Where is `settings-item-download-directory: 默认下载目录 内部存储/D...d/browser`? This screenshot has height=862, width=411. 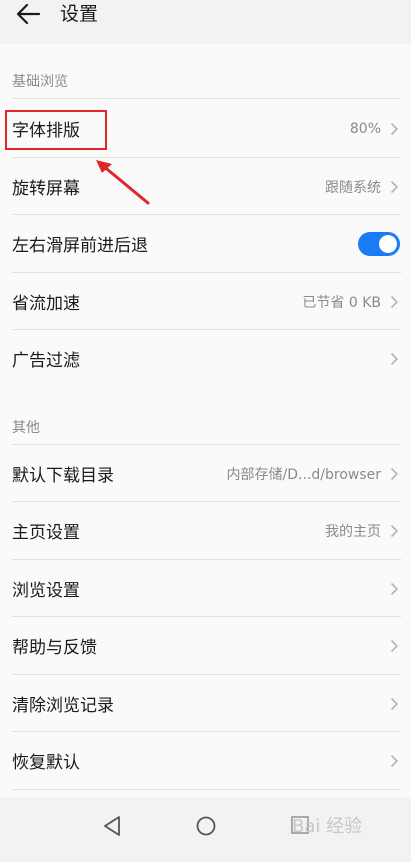 settings-item-download-directory: 默认下载目录 内部存储/D...d/browser is located at coordinates (205, 473).